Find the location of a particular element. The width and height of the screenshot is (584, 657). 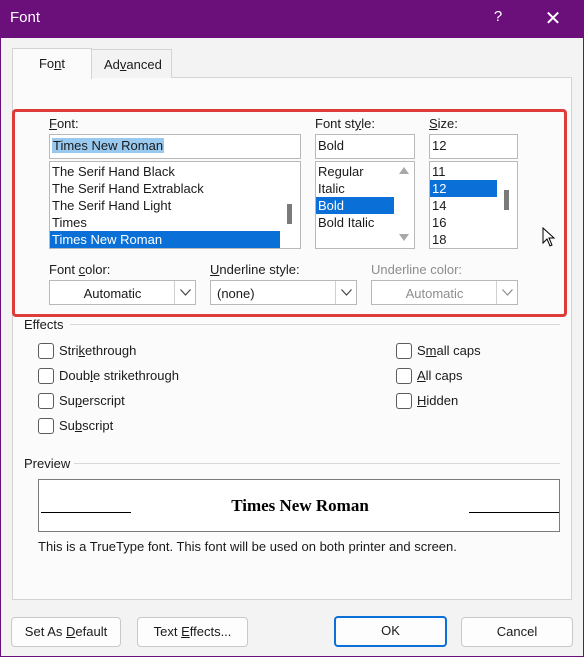

preview-title: Preview is located at coordinates (47, 463).